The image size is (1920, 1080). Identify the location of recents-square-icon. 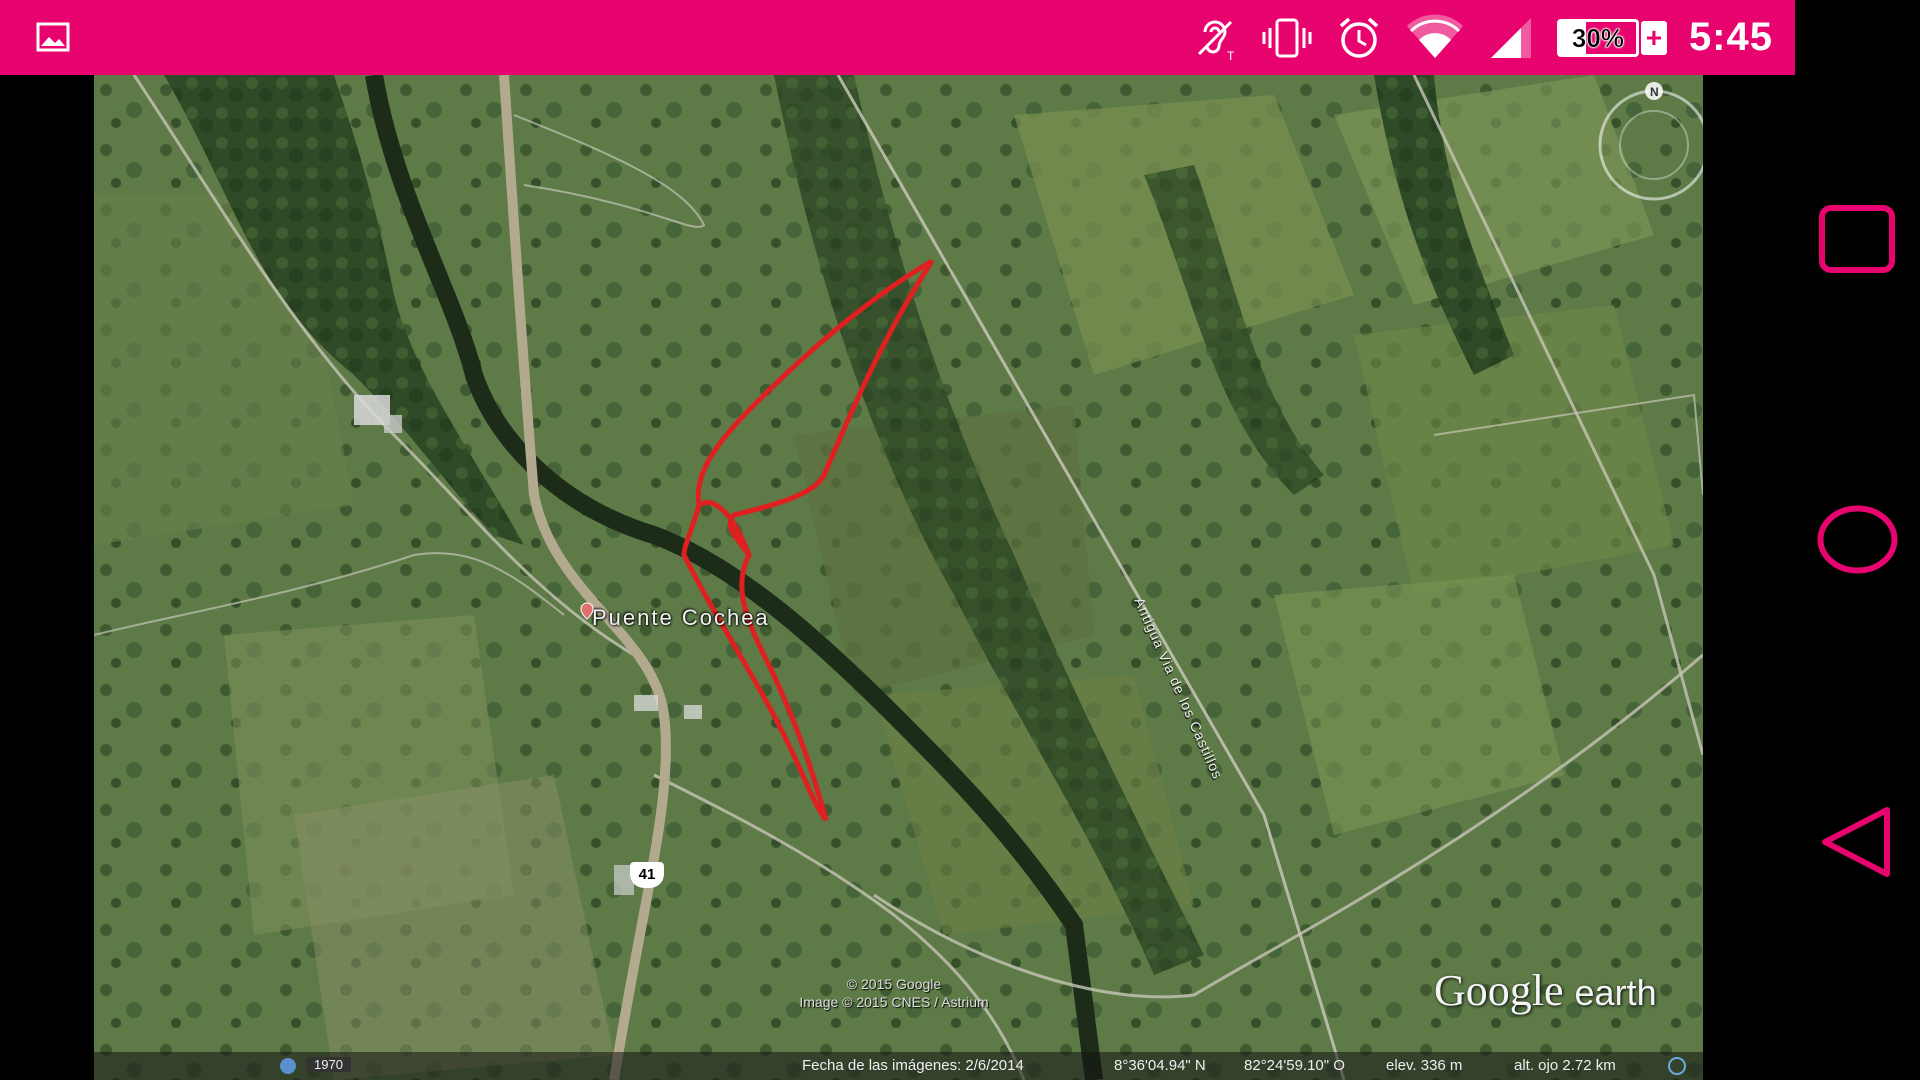
(1857, 240).